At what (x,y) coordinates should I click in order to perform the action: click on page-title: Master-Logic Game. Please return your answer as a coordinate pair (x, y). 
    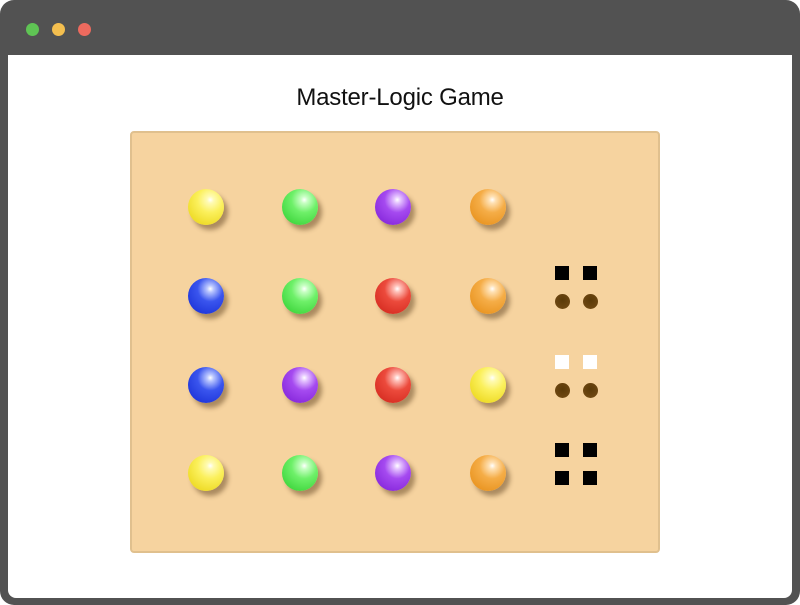
    Looking at the image, I should click on (400, 97).